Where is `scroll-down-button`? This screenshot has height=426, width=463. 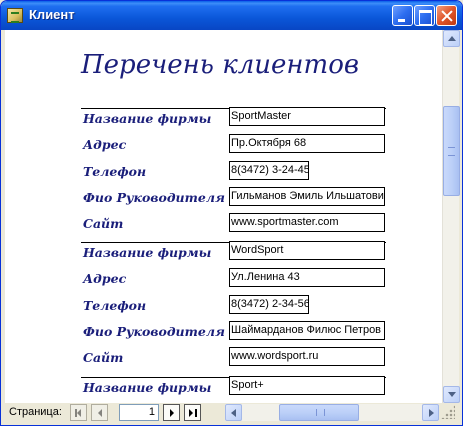 scroll-down-button is located at coordinates (451, 394).